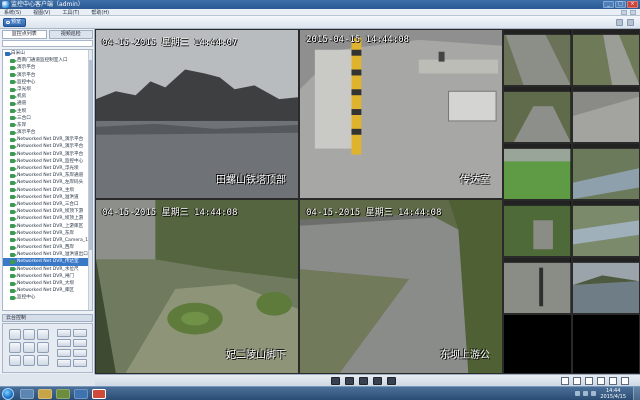  What do you see at coordinates (401, 114) in the screenshot?
I see `camera-tile-2: 2015-04-15 14:44:08 传达室` at bounding box center [401, 114].